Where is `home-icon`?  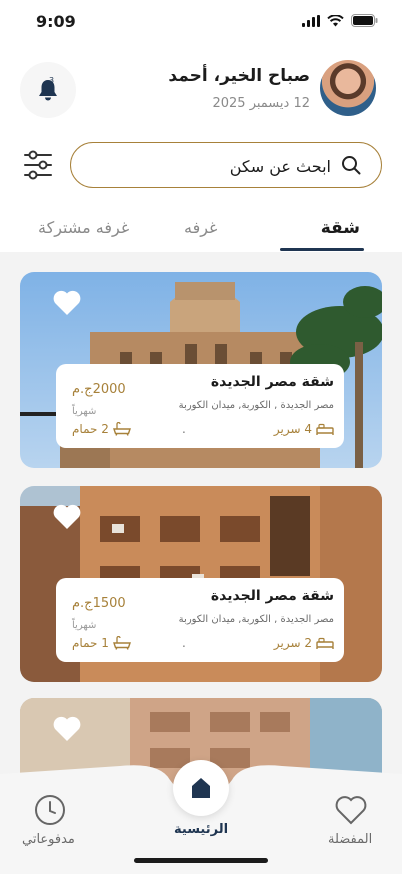
home-icon is located at coordinates (201, 788).